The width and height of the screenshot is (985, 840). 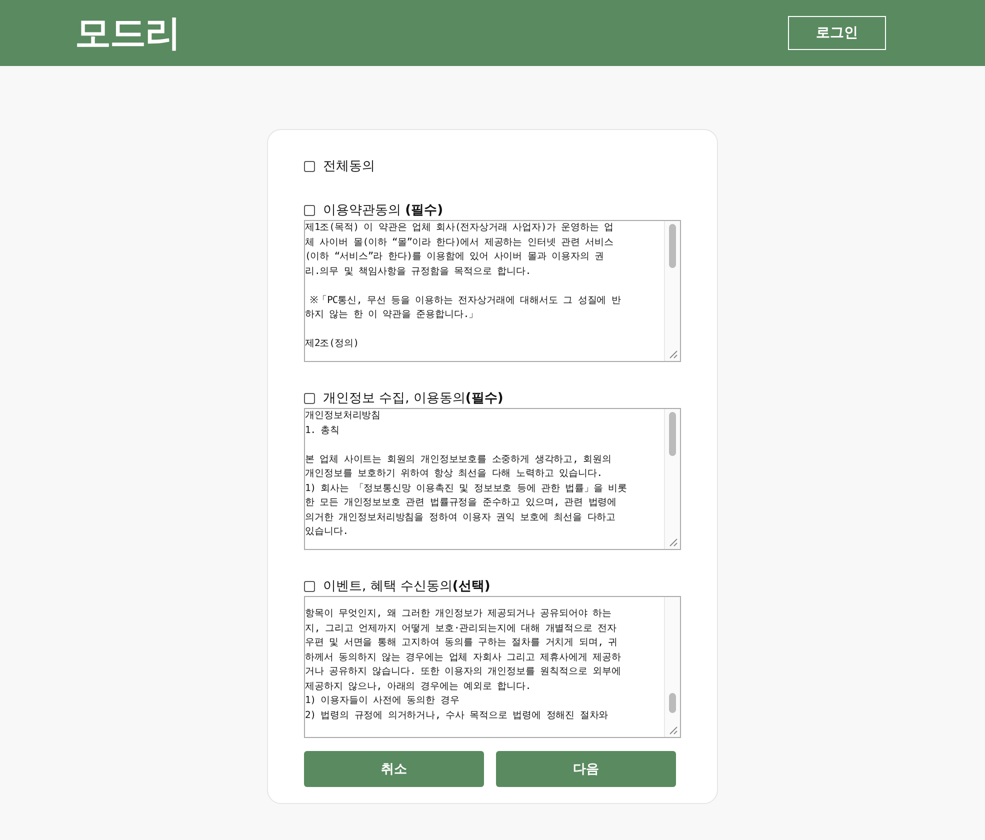 I want to click on checkbox-label: 이벤트, 혜택 수신동의(선택), so click(x=406, y=586).